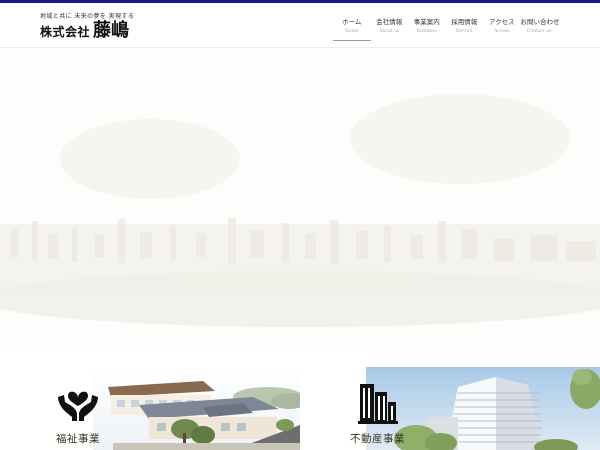 Image resolution: width=600 pixels, height=450 pixels. Describe the element at coordinates (377, 439) in the screenshot. I see `service-card-label: 不動産事業` at that location.